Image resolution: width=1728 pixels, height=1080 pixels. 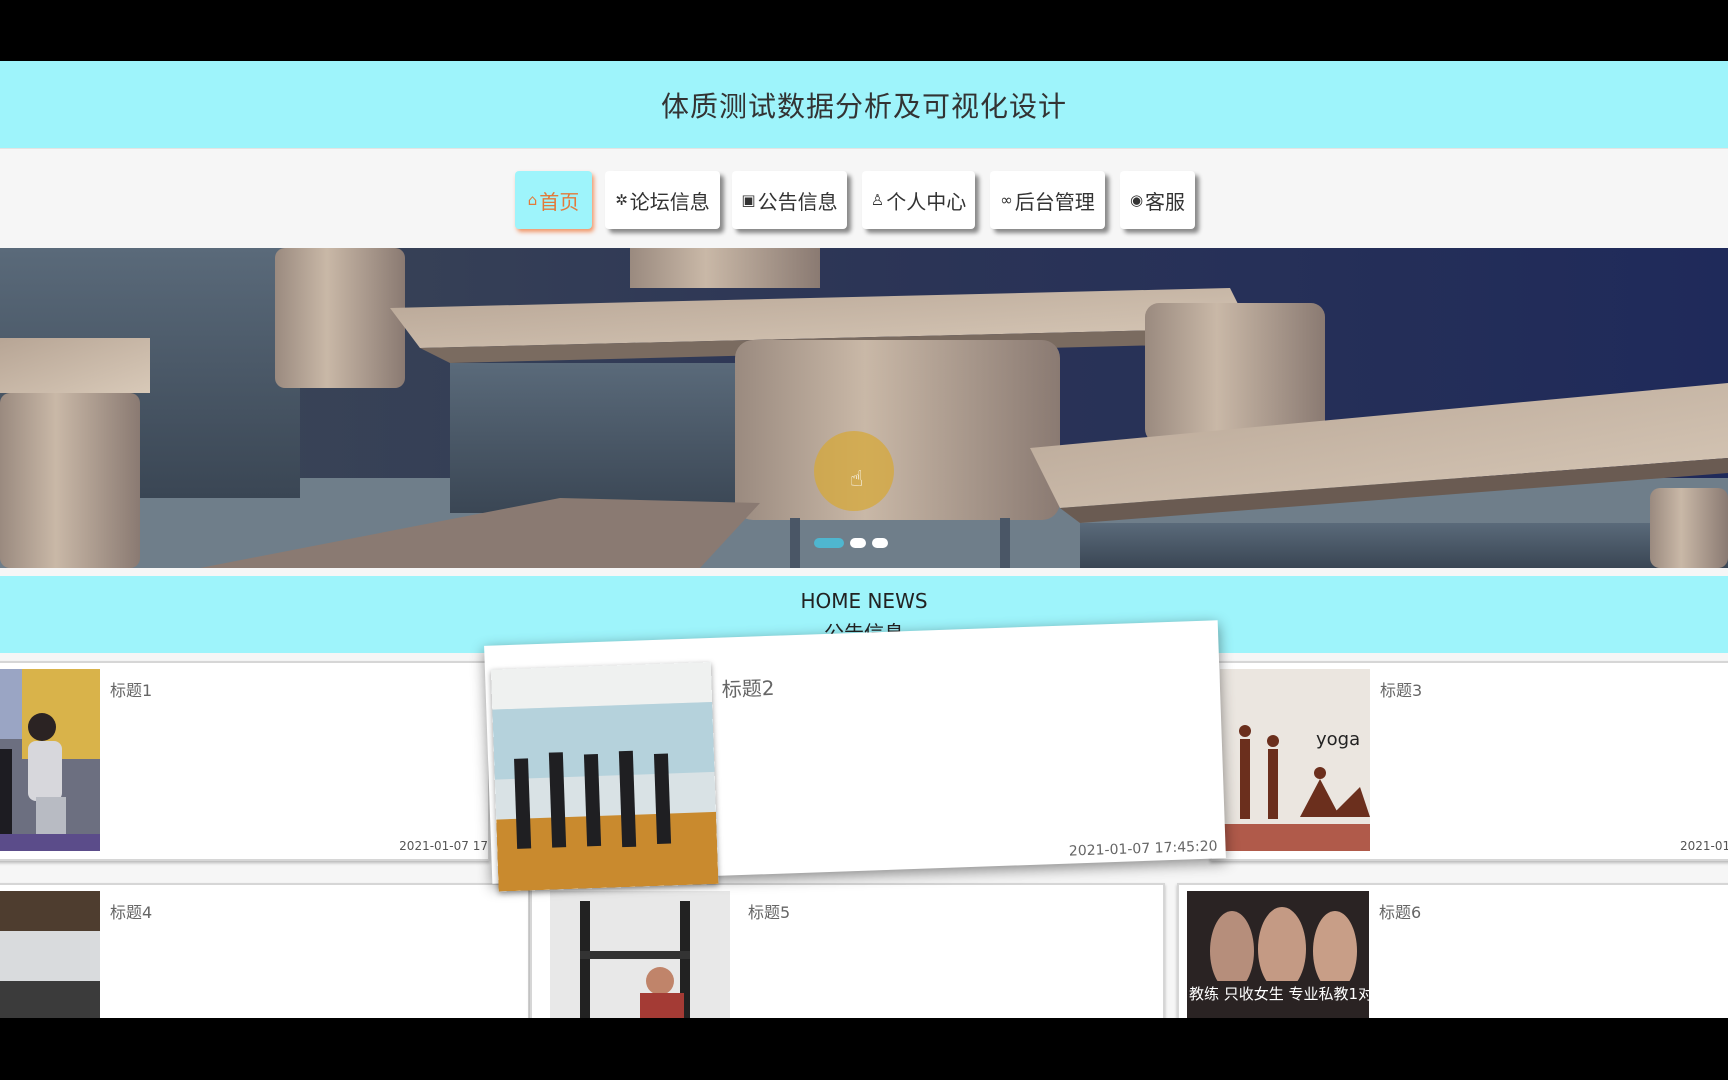 I want to click on news-card-thumb: yoga, so click(x=1295, y=760).